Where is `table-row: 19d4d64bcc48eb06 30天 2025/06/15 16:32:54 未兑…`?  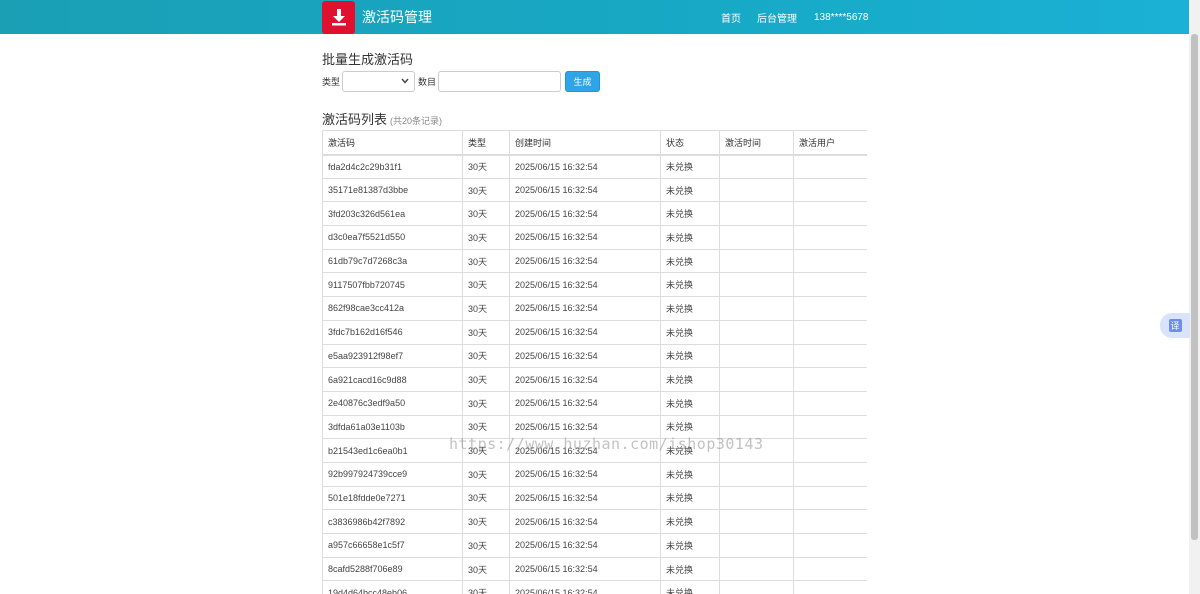
table-row: 19d4d64bcc48eb06 30天 2025/06/15 16:32:54 未兑… is located at coordinates (594, 587).